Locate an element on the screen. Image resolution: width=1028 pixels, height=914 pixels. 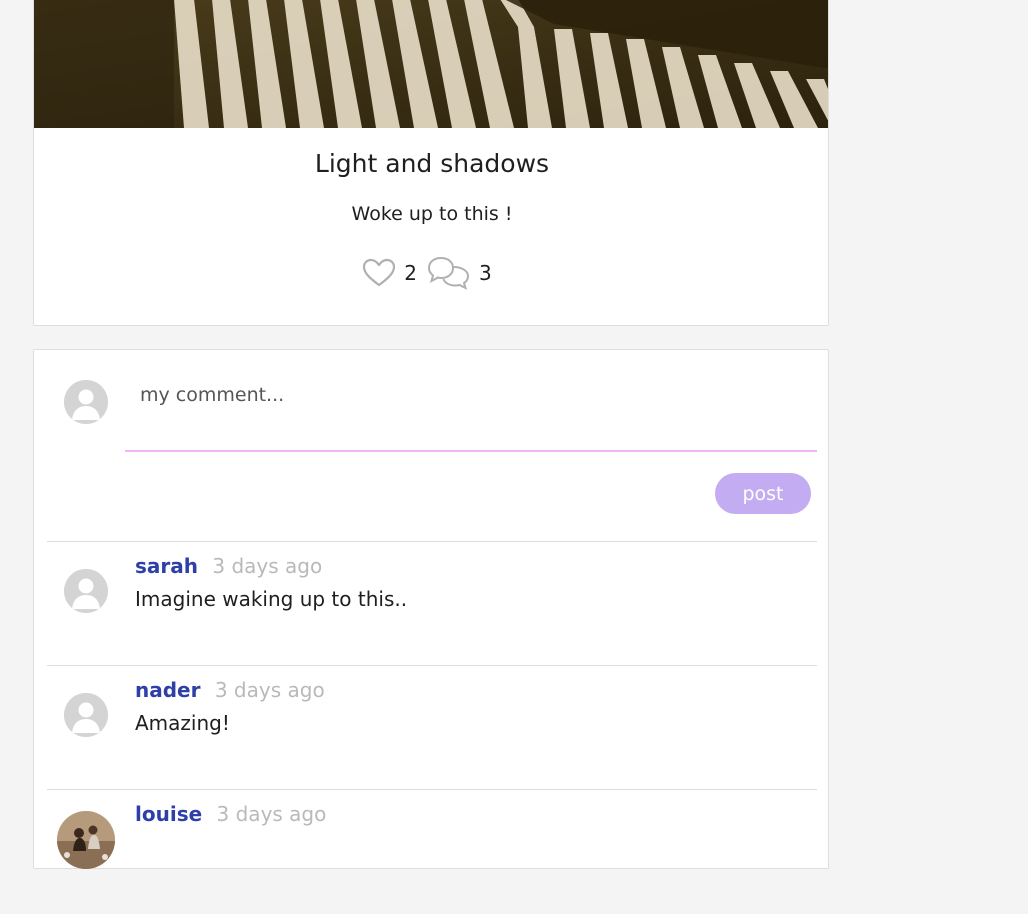
post-description: Woke up to this ! is located at coordinates (432, 214).